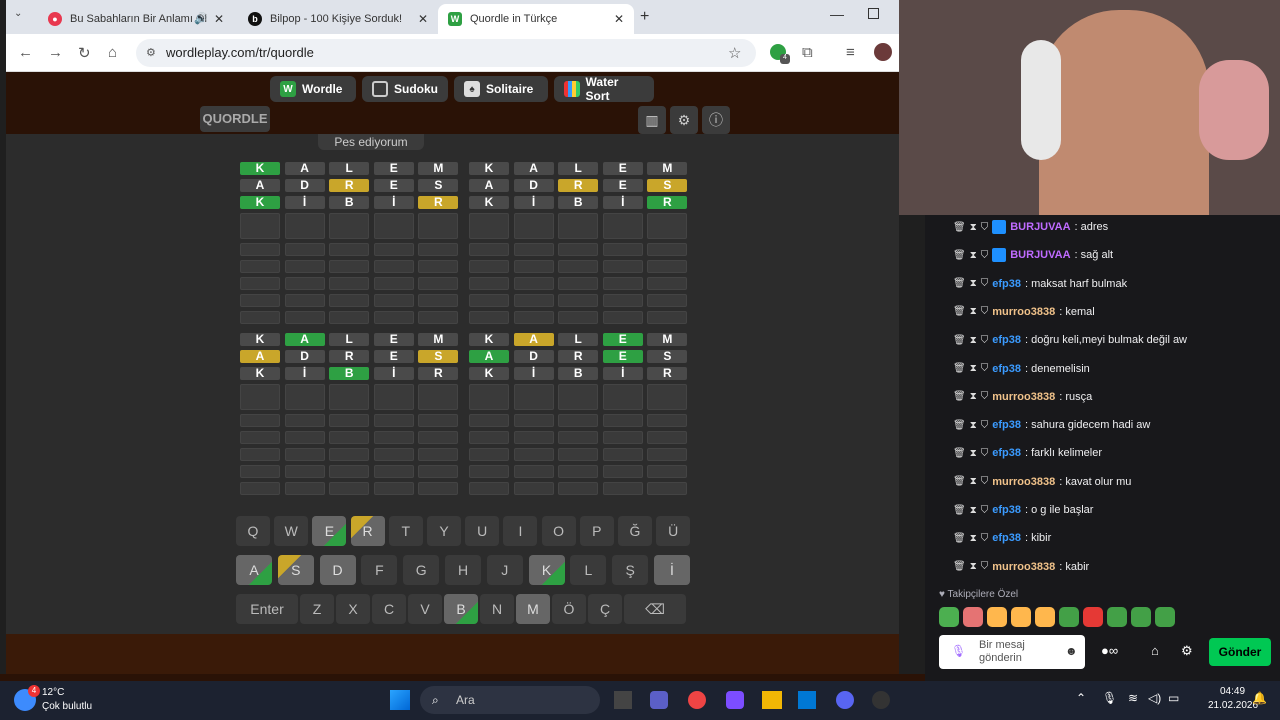 This screenshot has height=720, width=1280. Describe the element at coordinates (883, 52) in the screenshot. I see `profile-avatar` at that location.